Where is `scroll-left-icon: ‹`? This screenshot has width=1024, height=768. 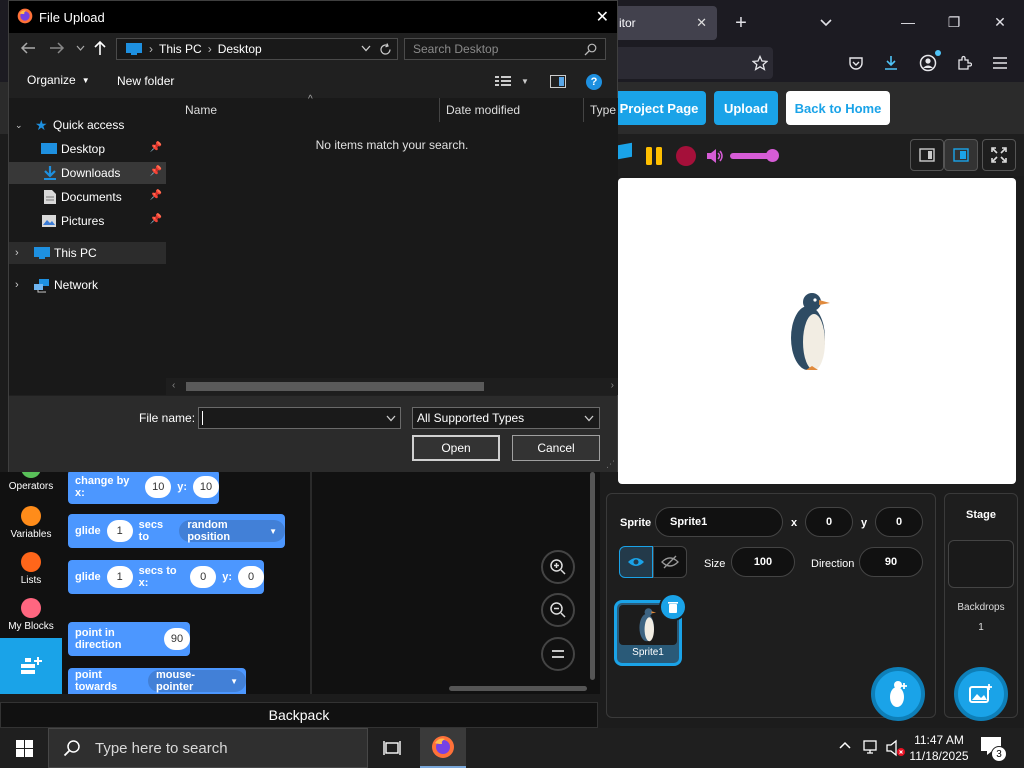
scroll-left-icon: ‹ is located at coordinates (173, 385).